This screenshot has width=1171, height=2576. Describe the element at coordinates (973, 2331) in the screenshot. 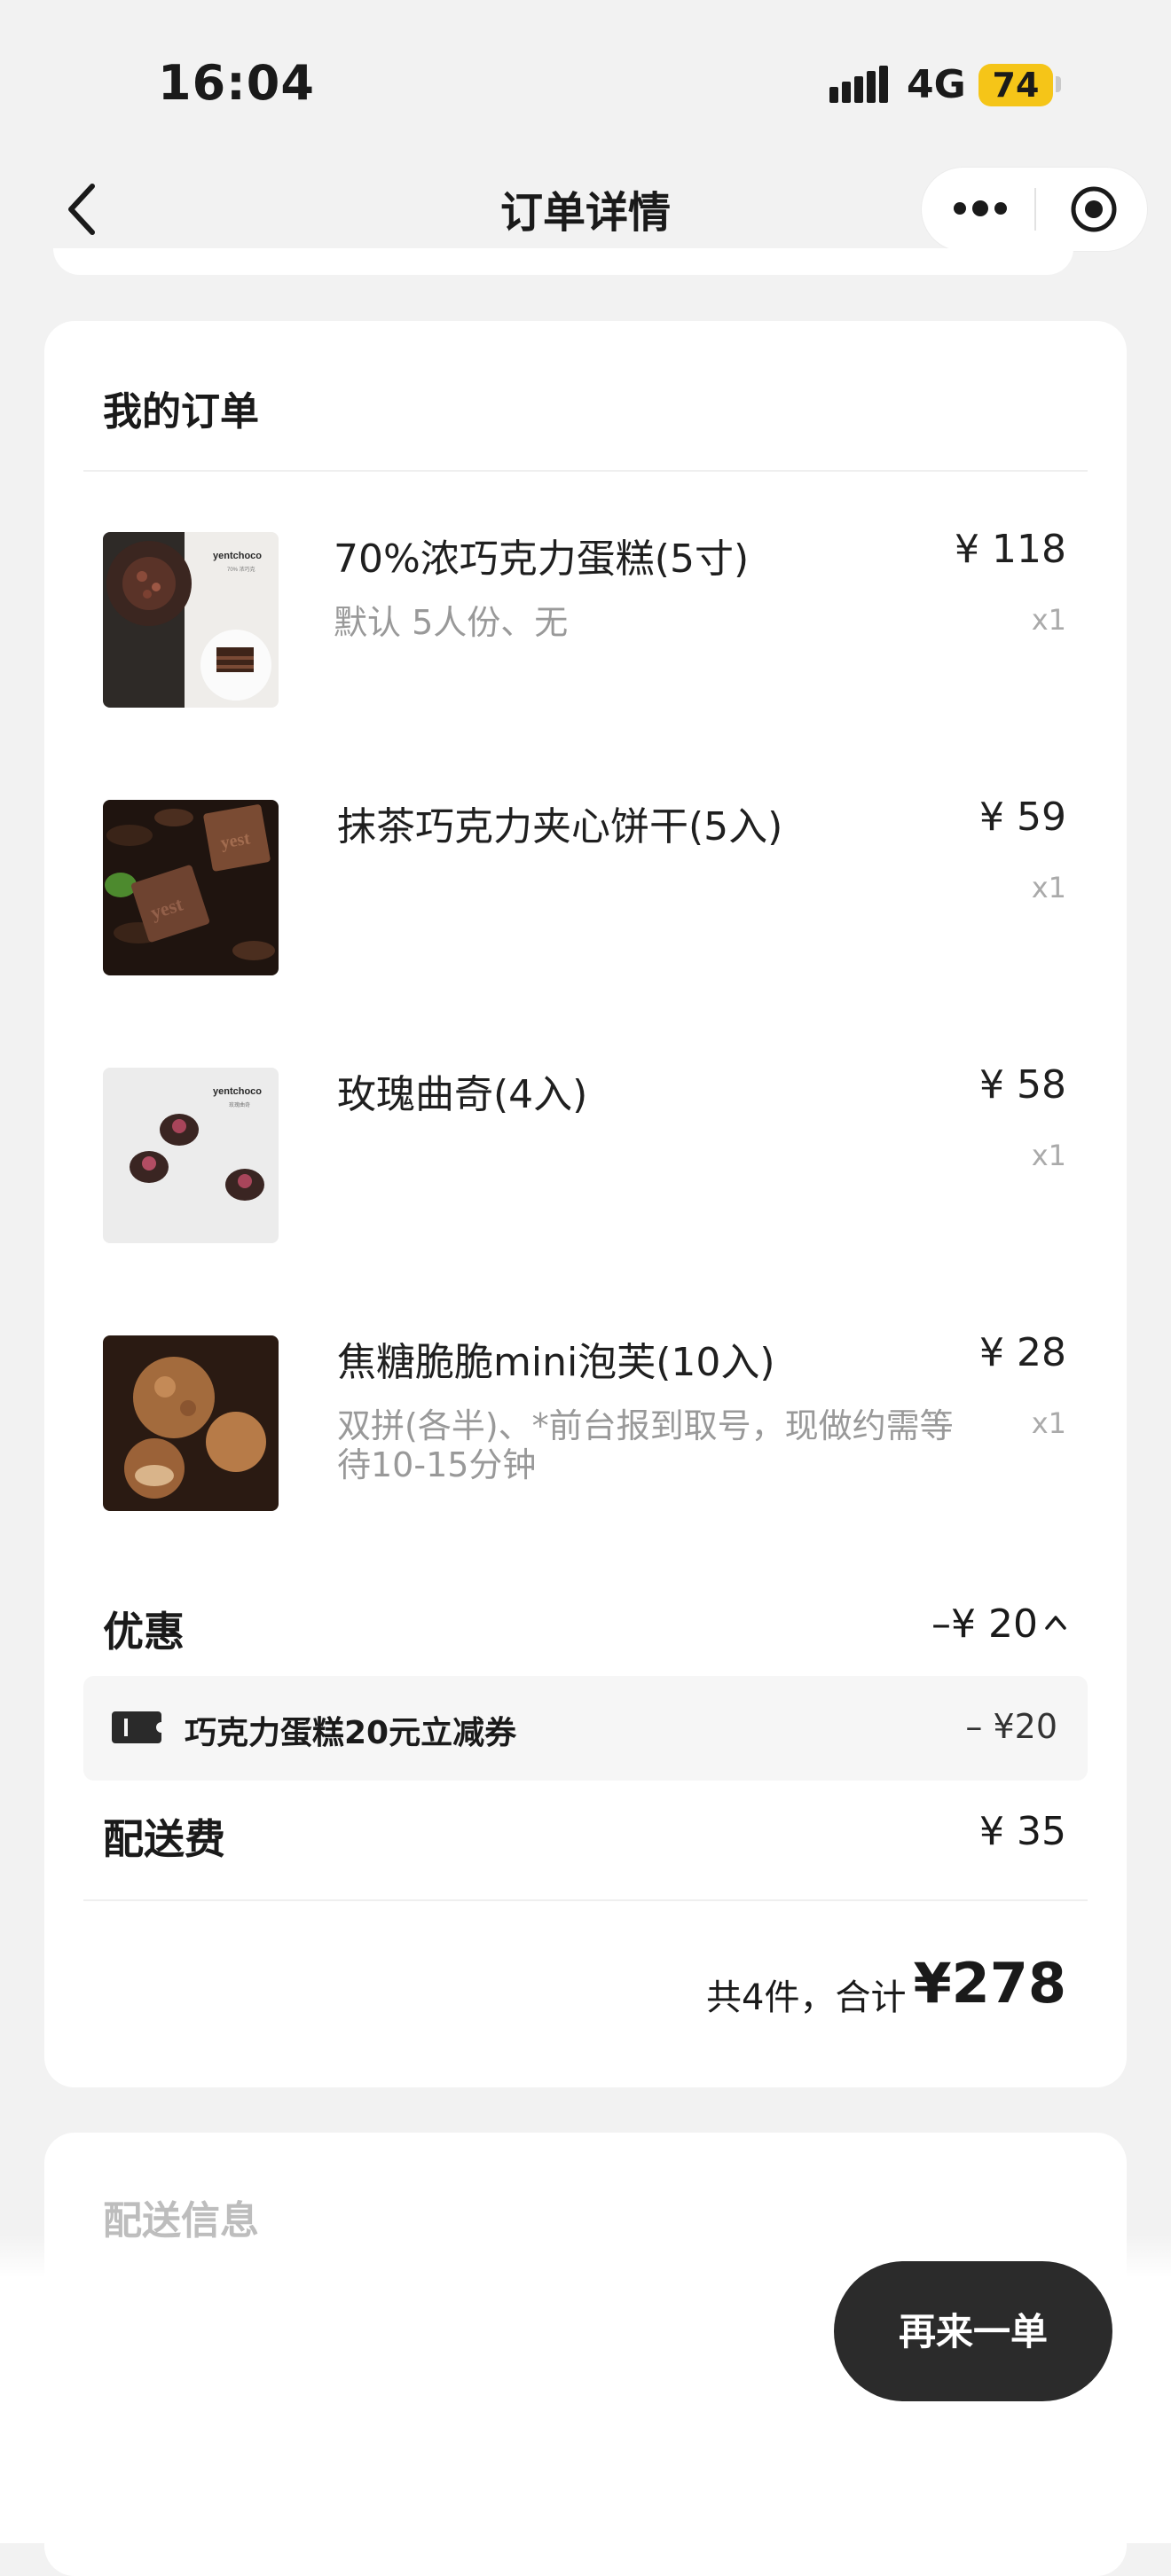

I see `reorder-button: 再来一单` at that location.